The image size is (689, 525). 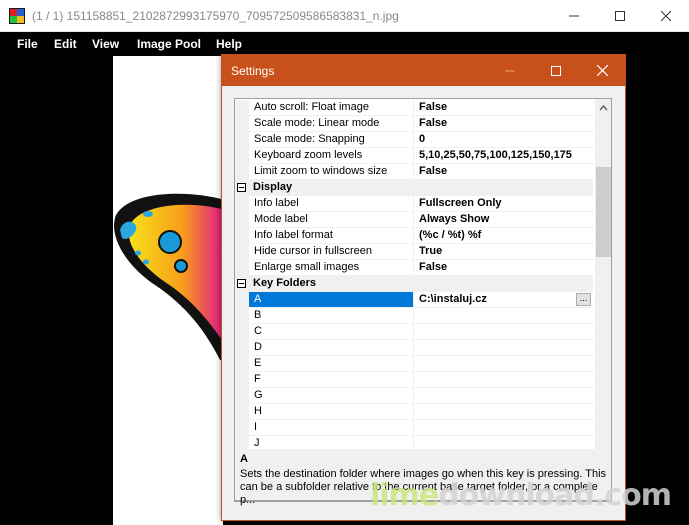 I want to click on property-row: Info label Fullscreen Only, so click(x=414, y=204).